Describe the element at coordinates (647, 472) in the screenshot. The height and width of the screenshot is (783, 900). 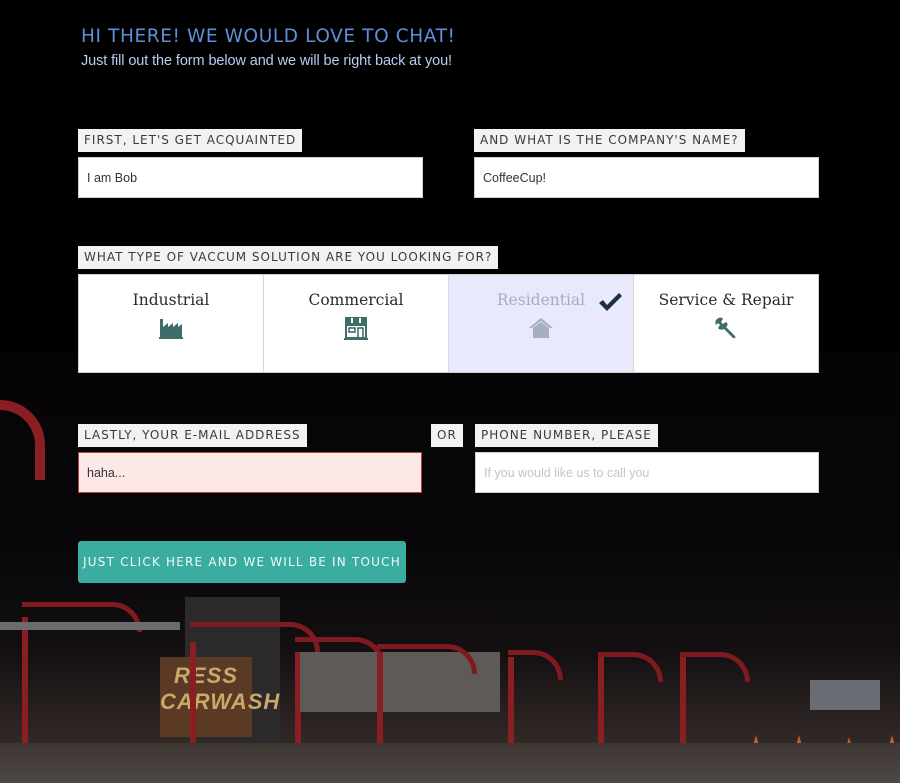
I see `phone-input` at that location.